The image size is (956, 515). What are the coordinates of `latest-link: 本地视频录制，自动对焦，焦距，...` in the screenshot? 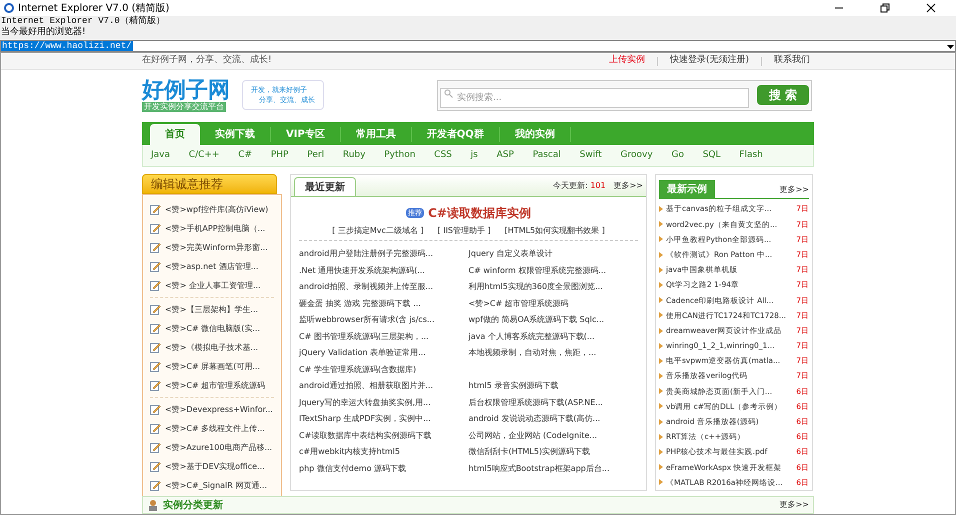 It's located at (553, 353).